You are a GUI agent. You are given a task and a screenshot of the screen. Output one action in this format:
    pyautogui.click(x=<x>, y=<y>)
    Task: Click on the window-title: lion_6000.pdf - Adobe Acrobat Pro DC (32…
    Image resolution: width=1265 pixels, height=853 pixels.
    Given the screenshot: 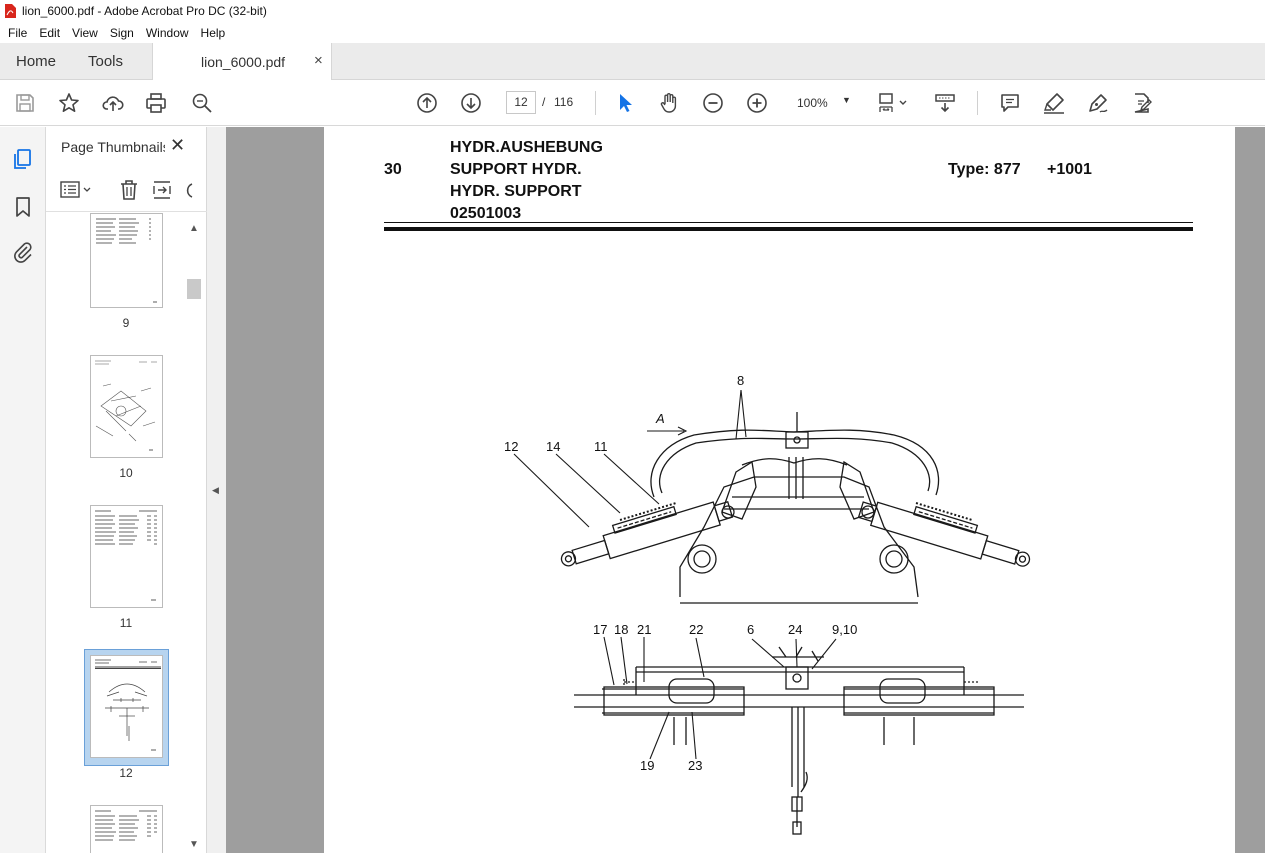 What is the action you would take?
    pyautogui.click(x=144, y=11)
    